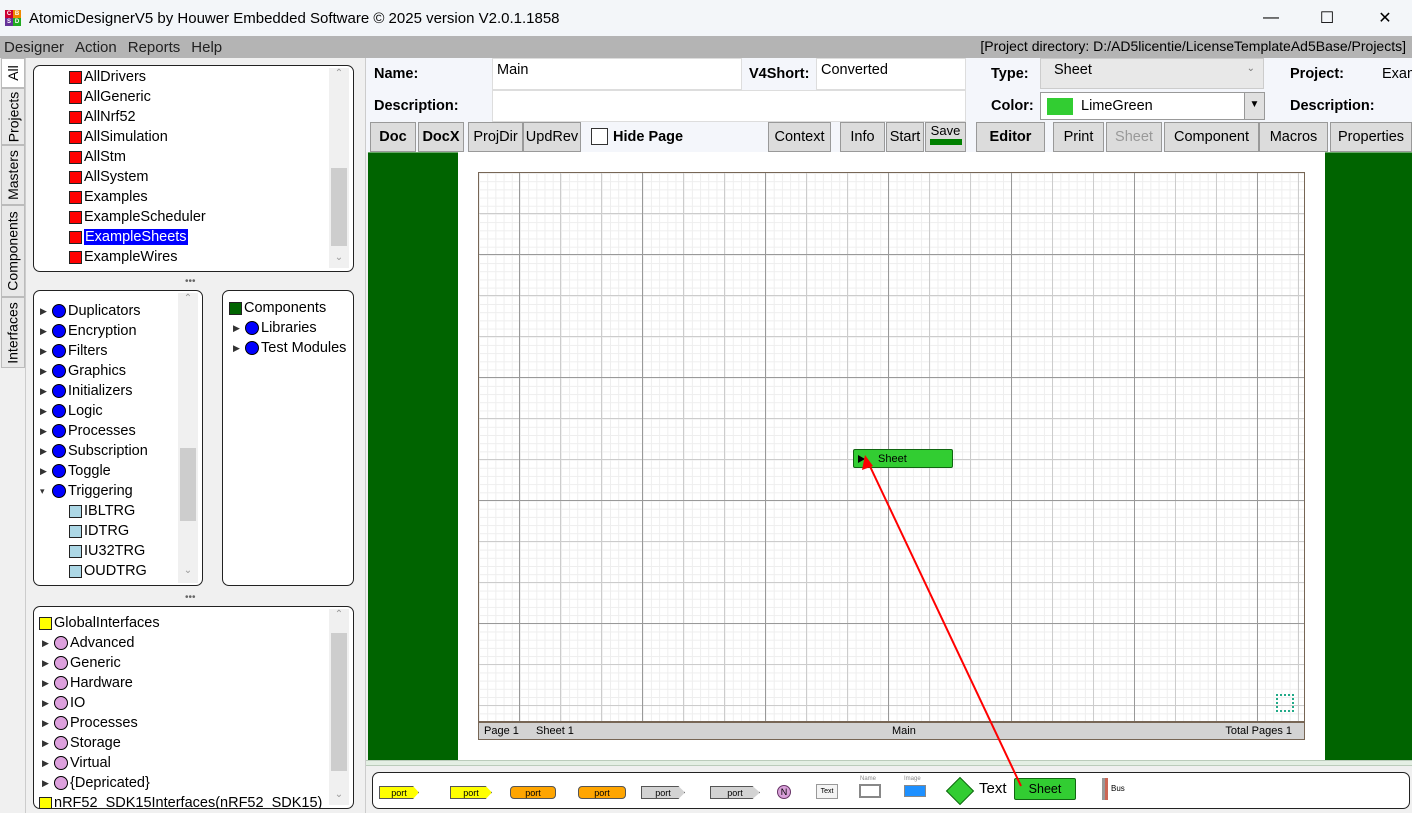 The width and height of the screenshot is (1412, 813). What do you see at coordinates (83, 371) in the screenshot?
I see `tree-item-group: ▶ Graphics` at bounding box center [83, 371].